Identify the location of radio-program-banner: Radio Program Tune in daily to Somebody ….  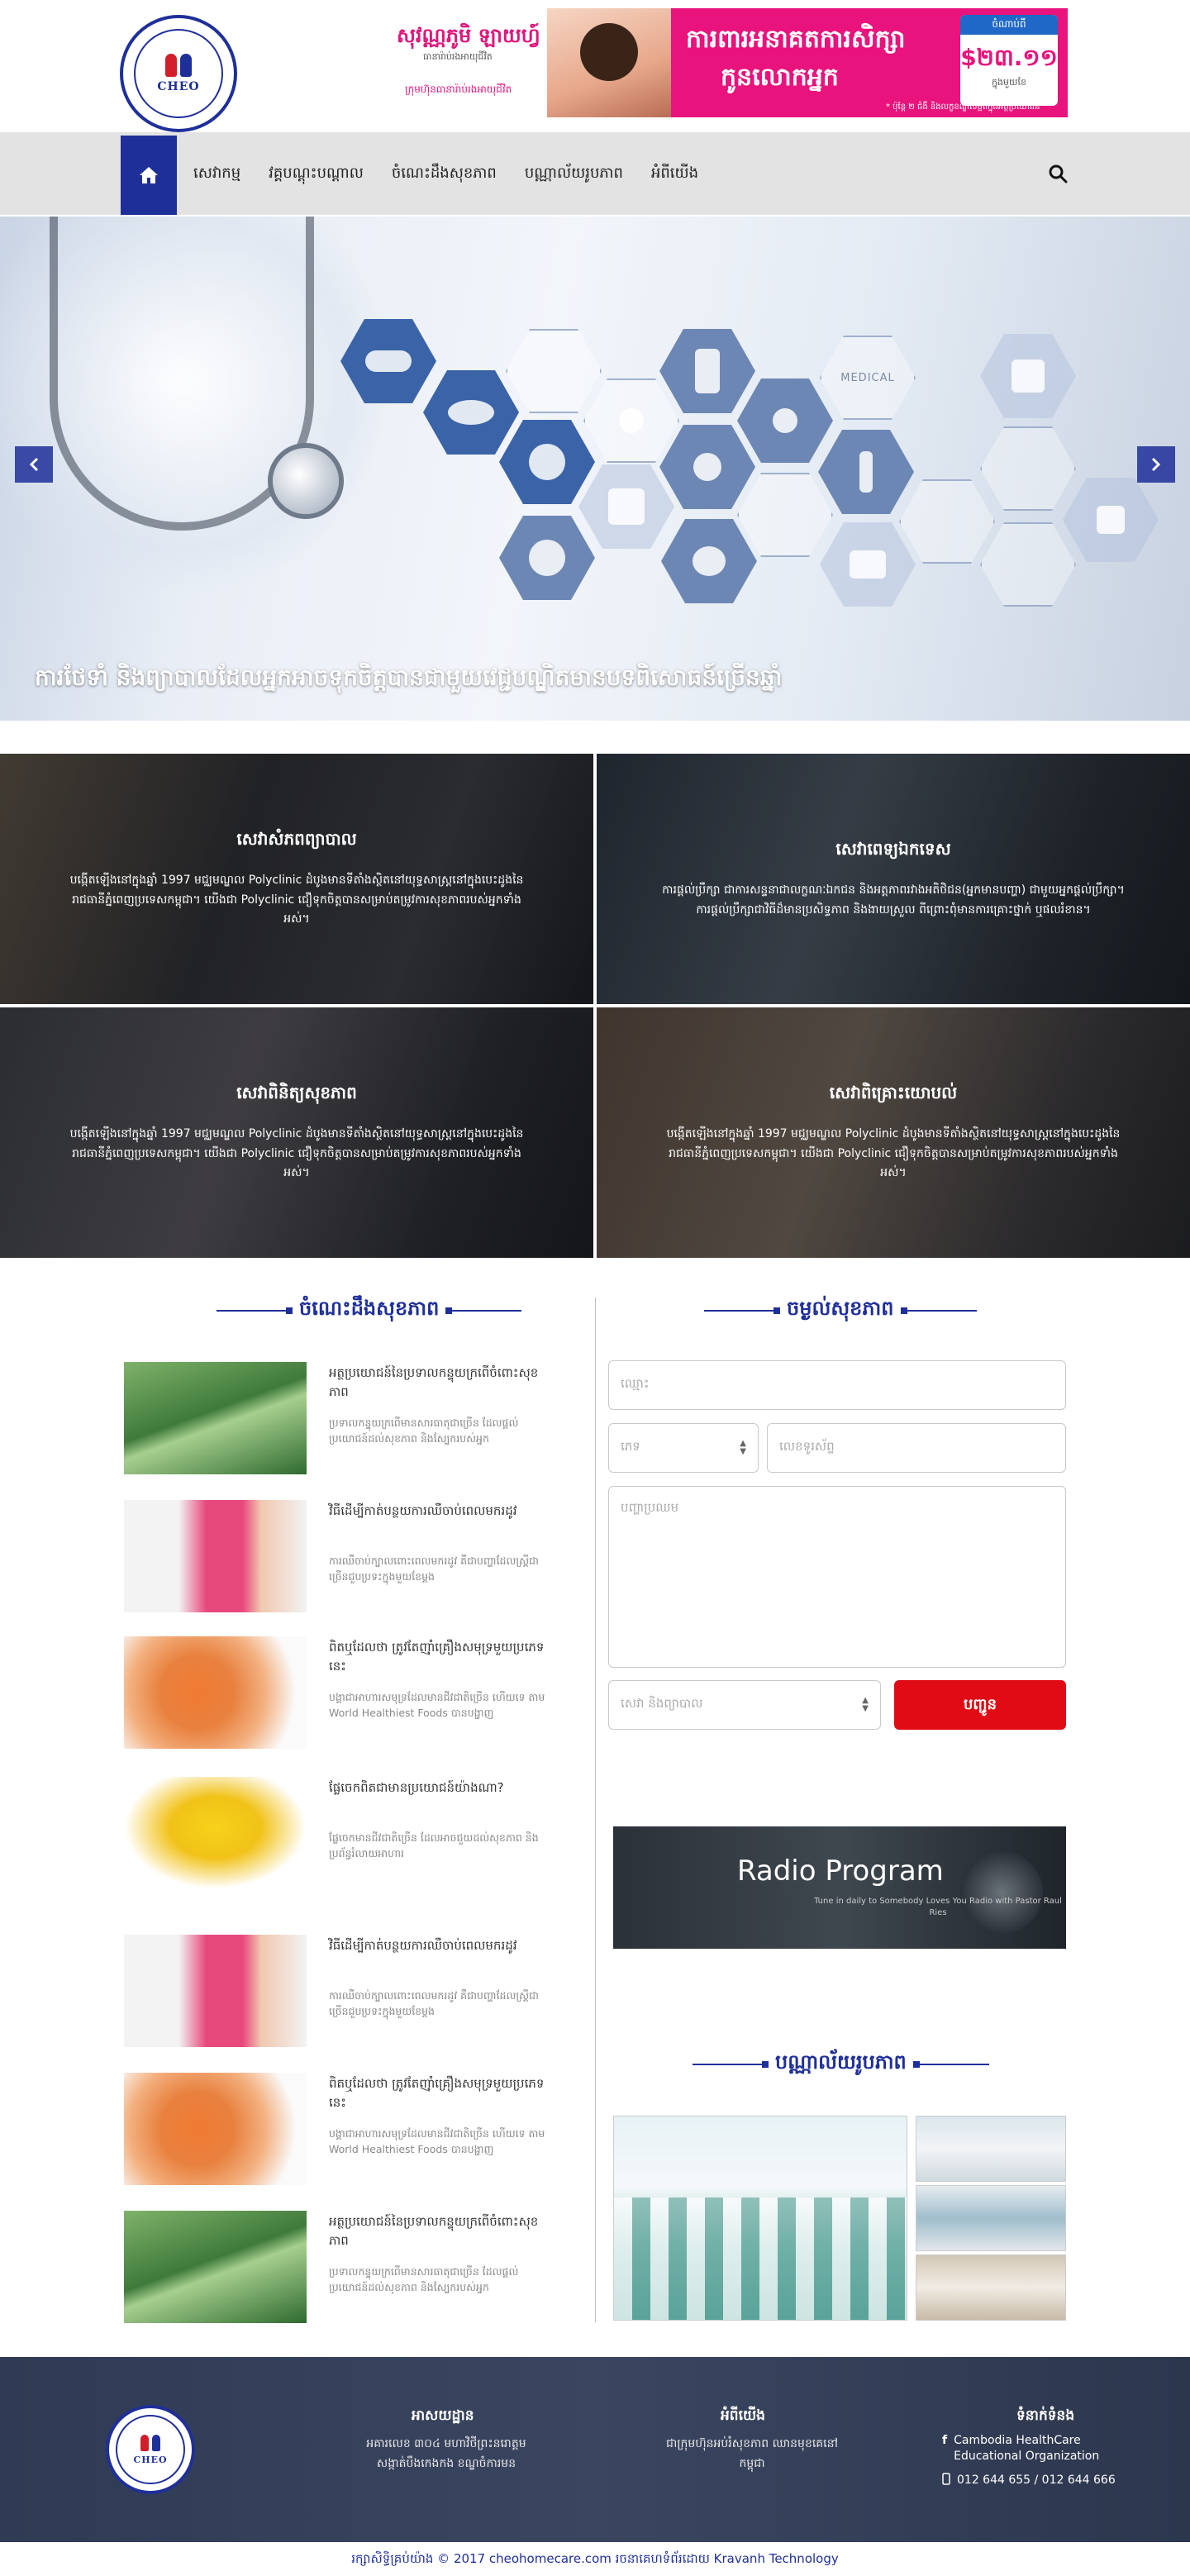
(839, 1888).